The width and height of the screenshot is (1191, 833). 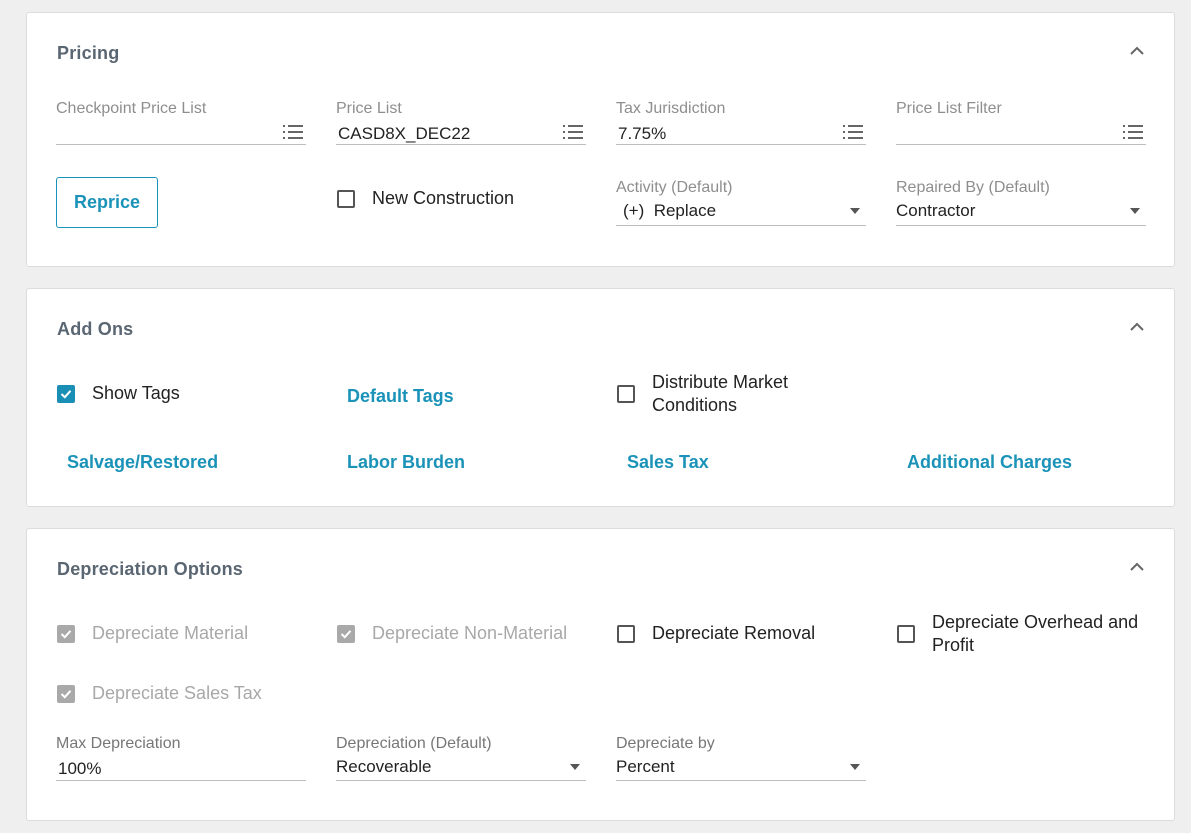 What do you see at coordinates (461, 780) in the screenshot?
I see `depreciation-default-underline` at bounding box center [461, 780].